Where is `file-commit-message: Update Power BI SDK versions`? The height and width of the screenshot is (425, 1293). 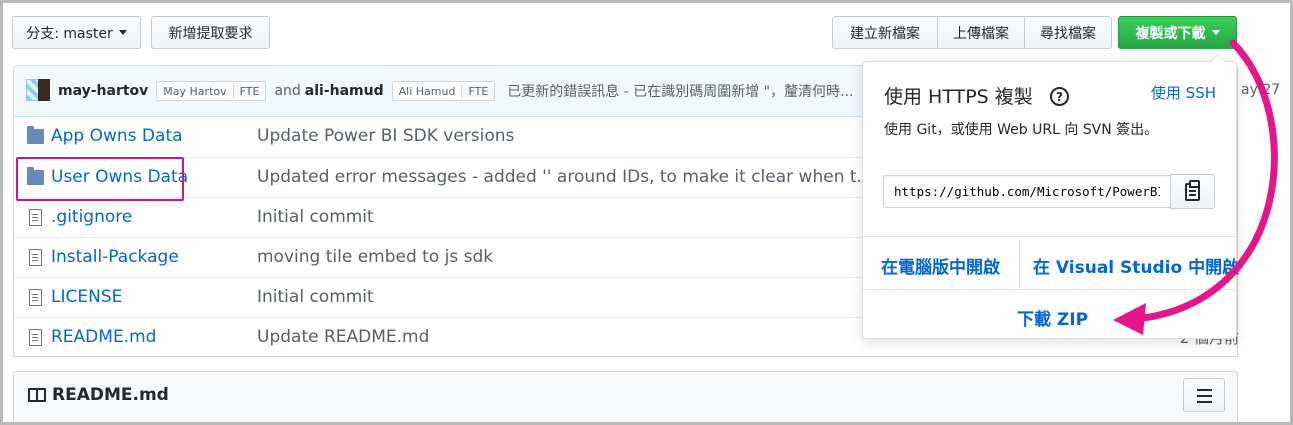
file-commit-message: Update Power BI SDK versions is located at coordinates (385, 136).